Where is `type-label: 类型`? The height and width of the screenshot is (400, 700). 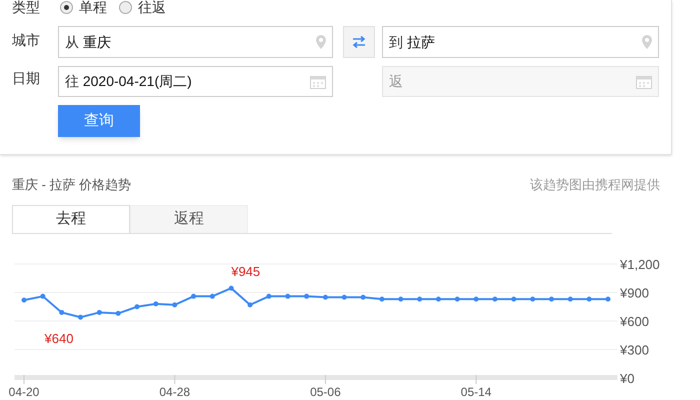
type-label: 类型 is located at coordinates (26, 8).